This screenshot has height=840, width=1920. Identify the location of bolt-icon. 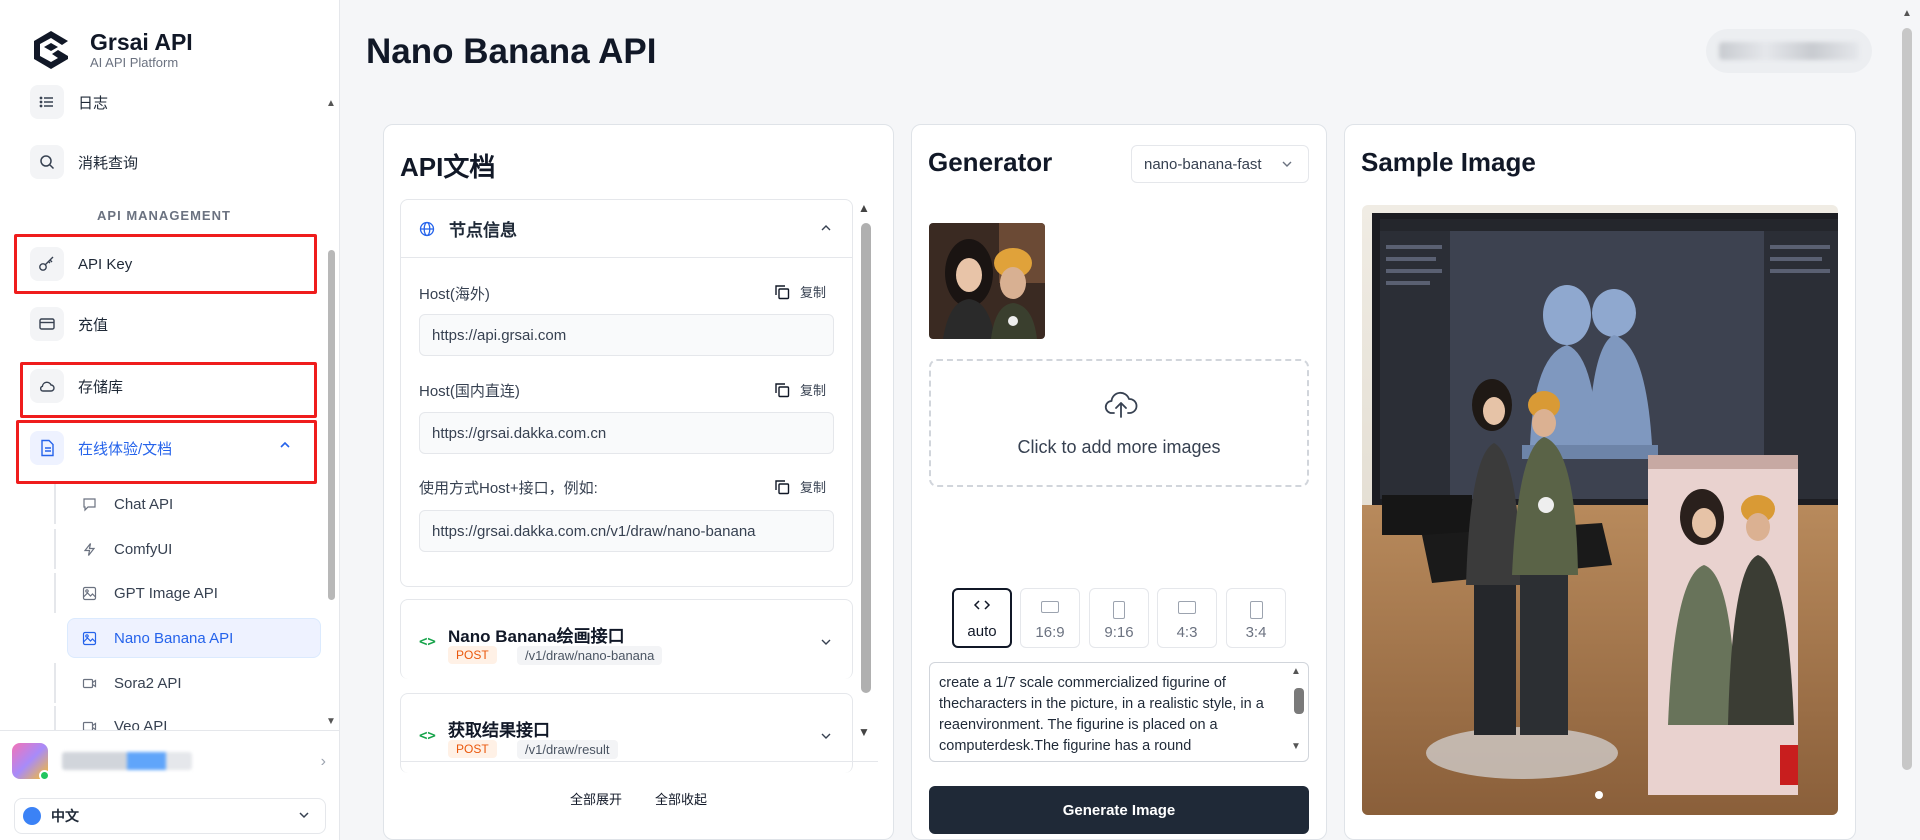
(91, 549).